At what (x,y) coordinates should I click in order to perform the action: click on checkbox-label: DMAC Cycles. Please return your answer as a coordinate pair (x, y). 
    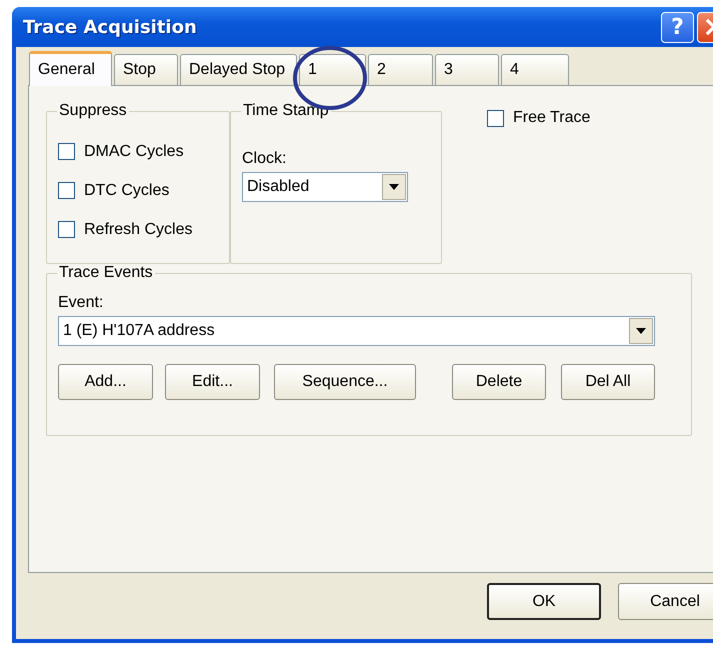
    Looking at the image, I should click on (134, 151).